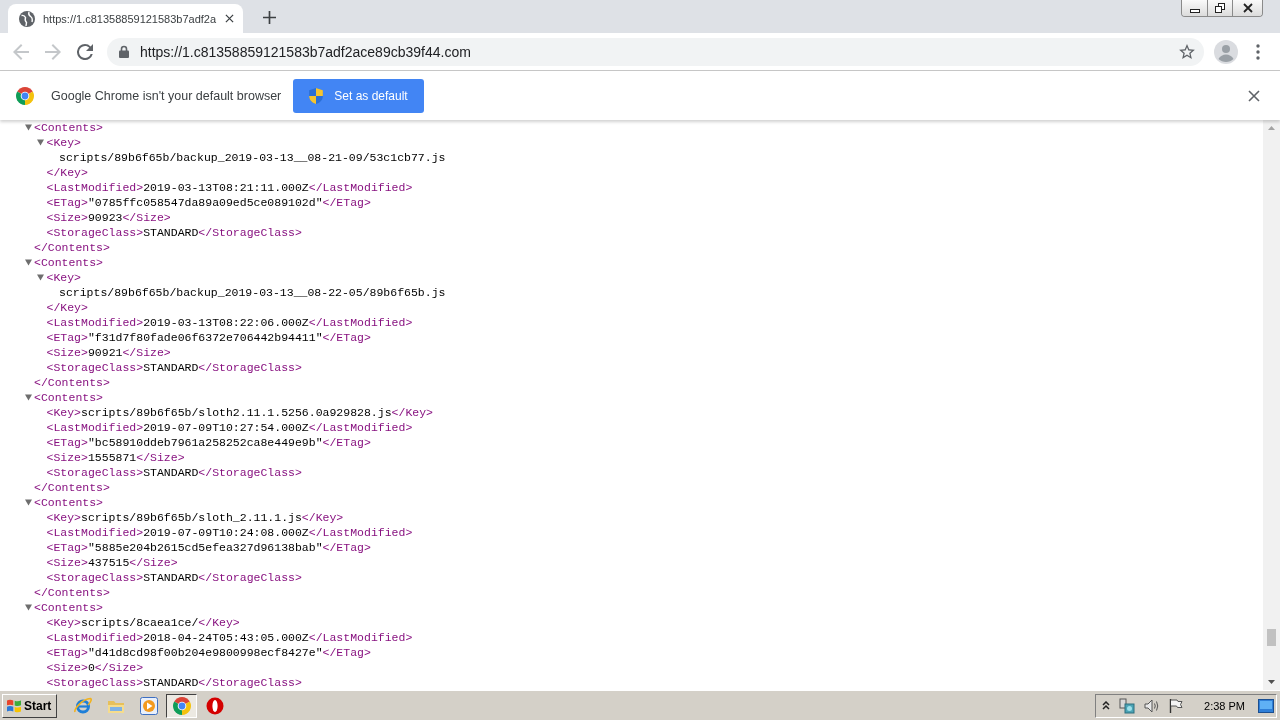 This screenshot has width=1280, height=720. Describe the element at coordinates (229, 322) in the screenshot. I see `xml-line: <LastModified>2019-03-13T08:22:06.000Z</LastModified>` at that location.